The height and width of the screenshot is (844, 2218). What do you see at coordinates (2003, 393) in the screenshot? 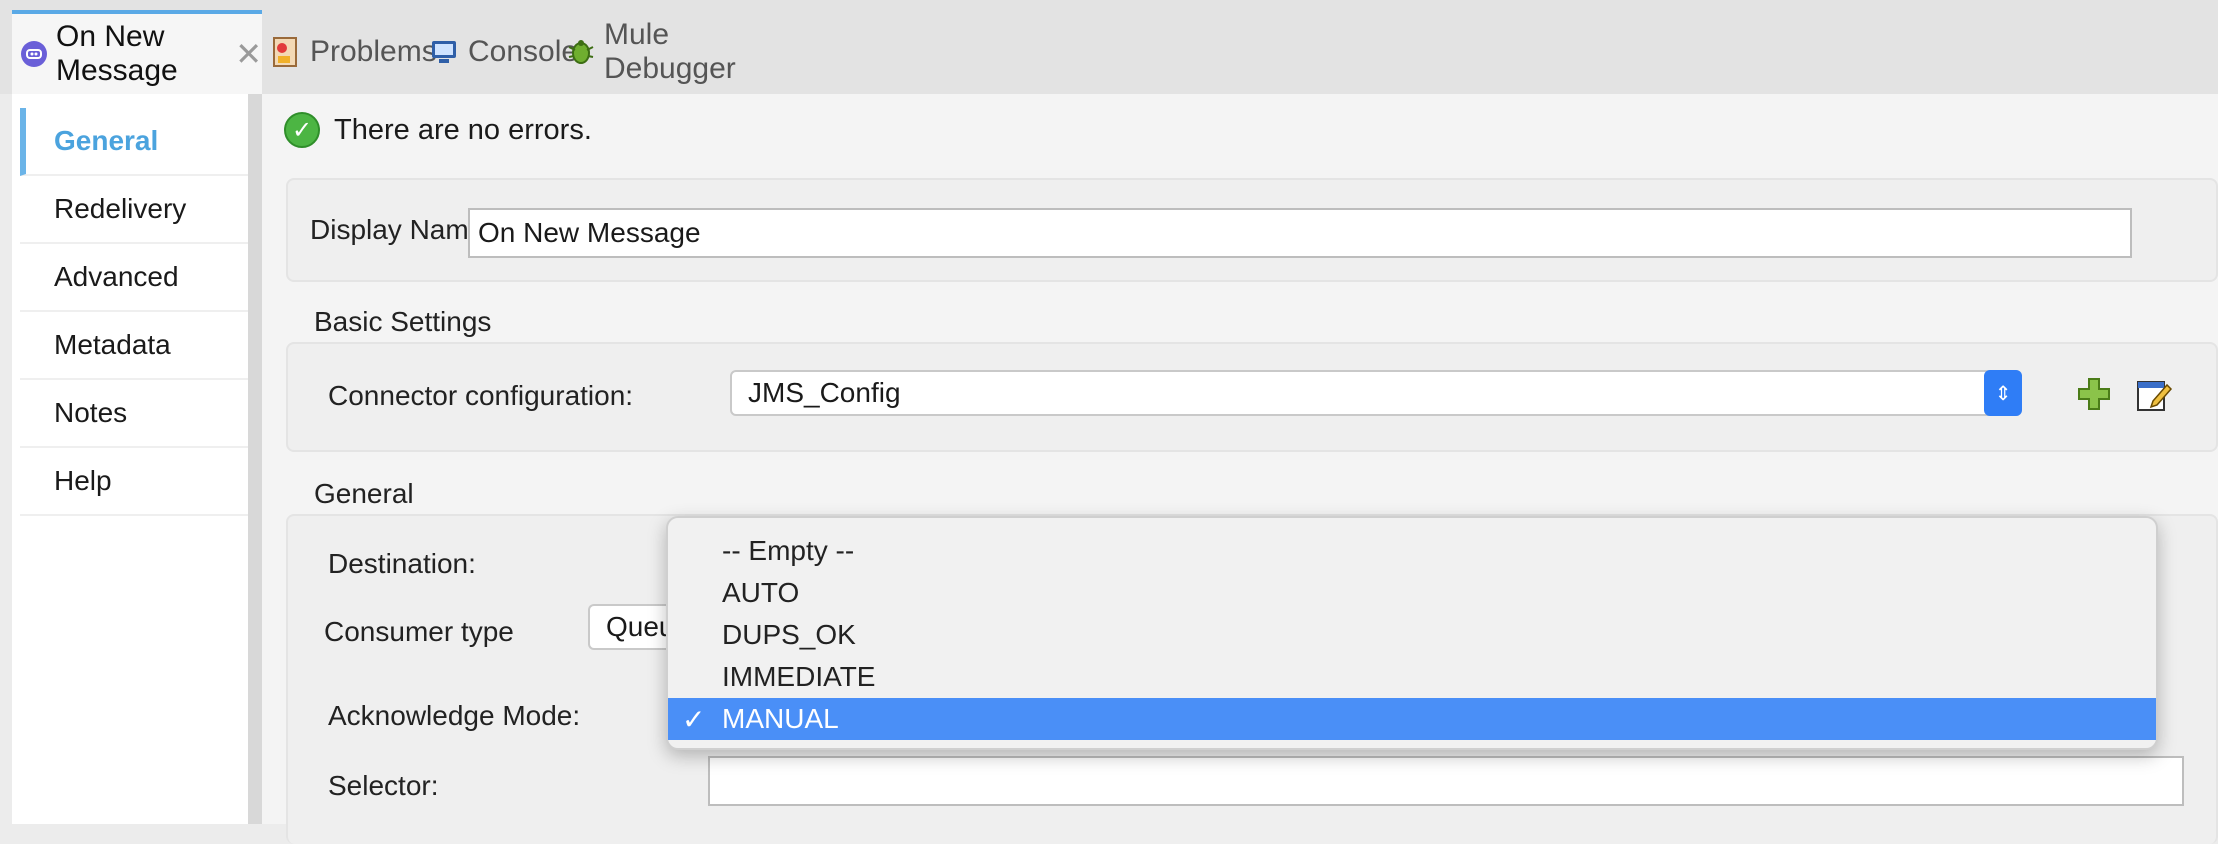
I see `chevron-updown-icon: ⇕` at bounding box center [2003, 393].